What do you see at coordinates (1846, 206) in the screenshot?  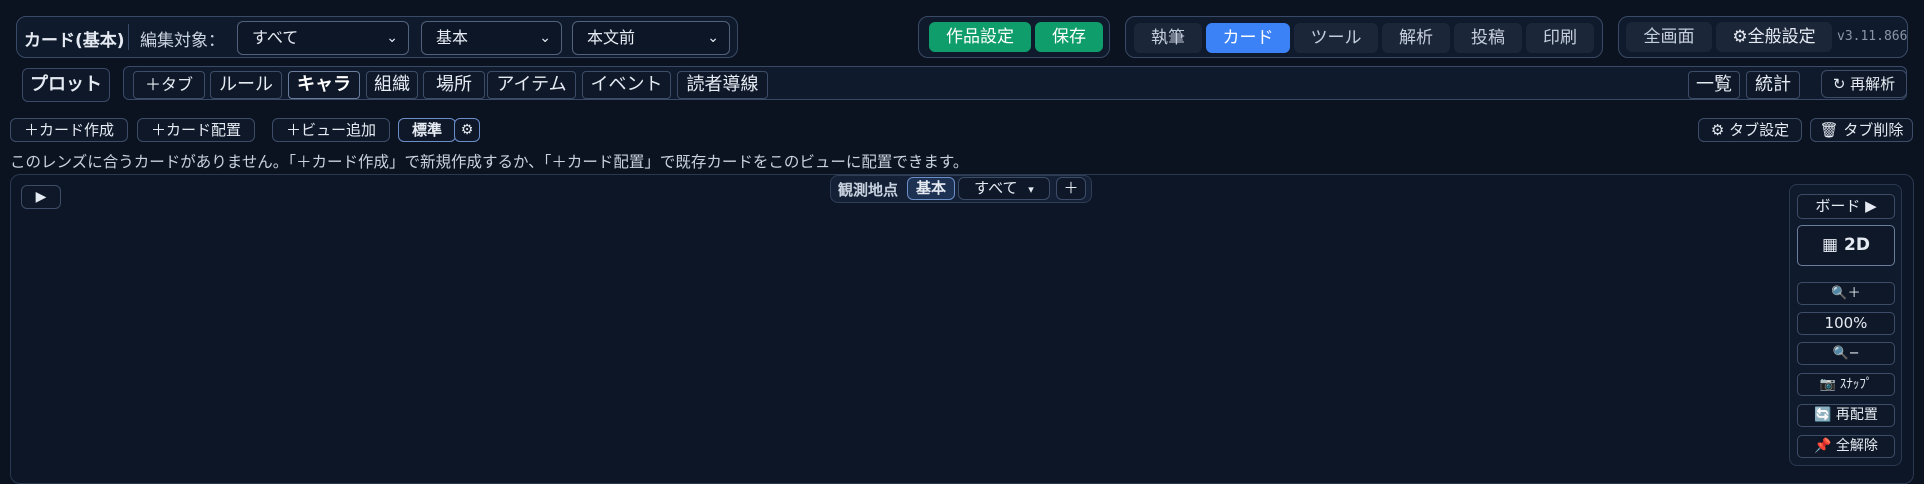 I see `board-button: ボード ▶` at bounding box center [1846, 206].